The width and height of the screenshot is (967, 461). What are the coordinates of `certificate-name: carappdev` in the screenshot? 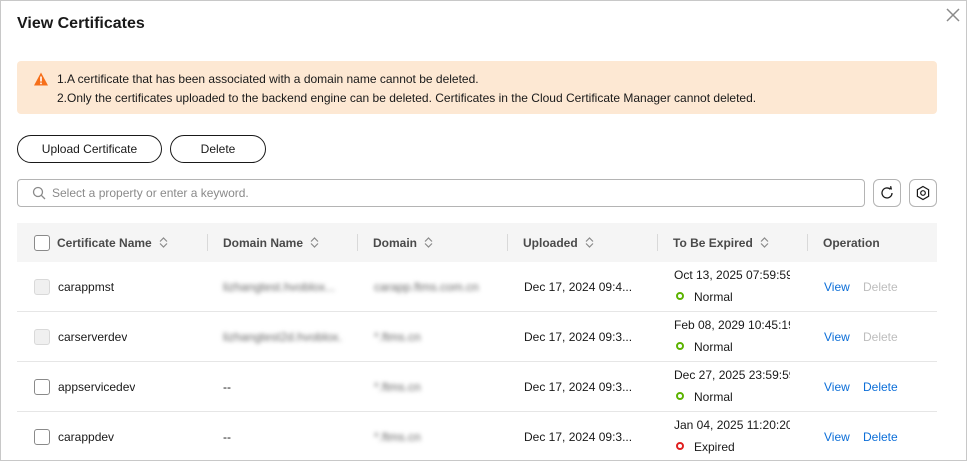 It's located at (86, 437).